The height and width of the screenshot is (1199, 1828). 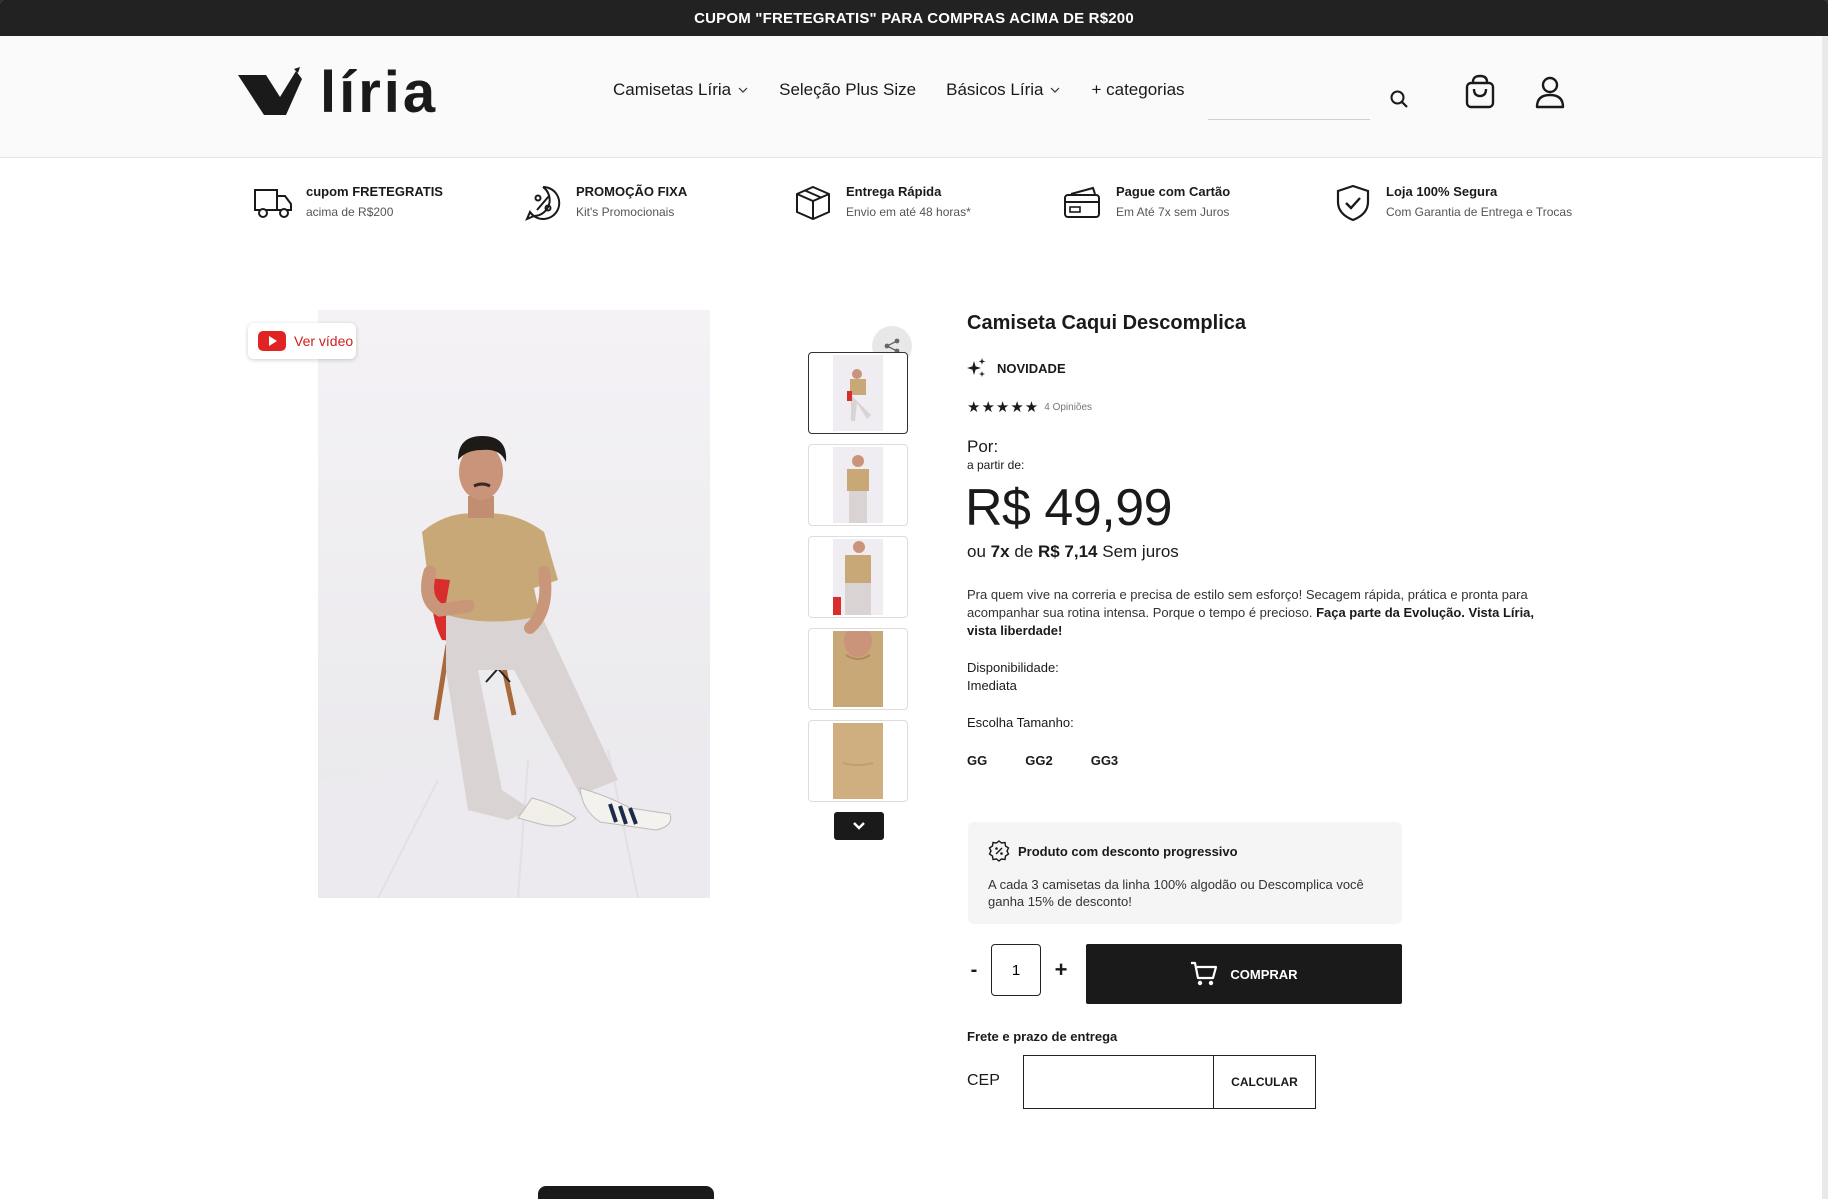 I want to click on installment-info: ou 7x de R$ 7,14 Sem juros, so click(x=1073, y=552).